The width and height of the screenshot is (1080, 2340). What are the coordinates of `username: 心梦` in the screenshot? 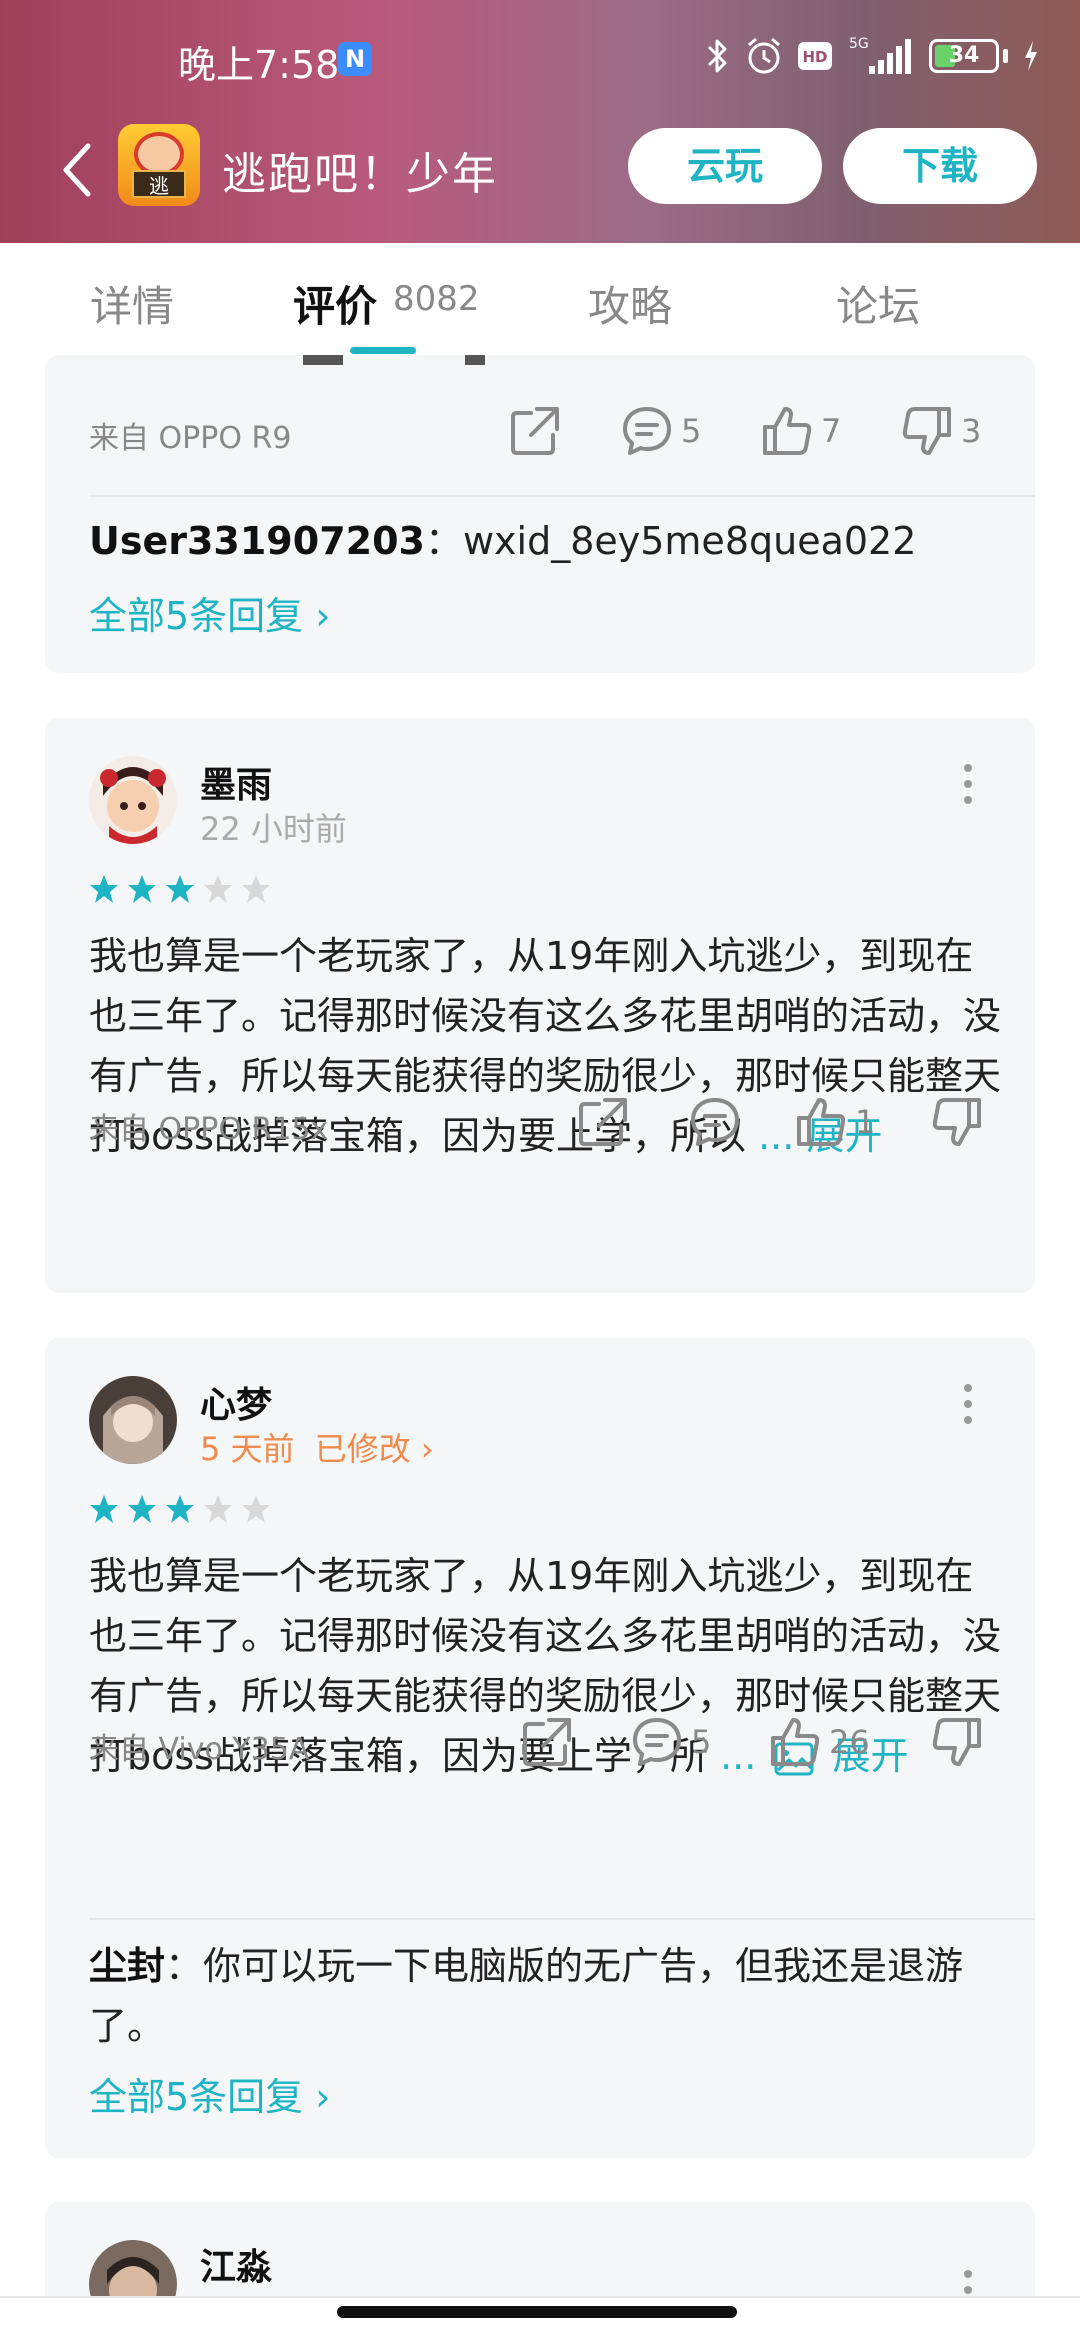 It's located at (236, 1402).